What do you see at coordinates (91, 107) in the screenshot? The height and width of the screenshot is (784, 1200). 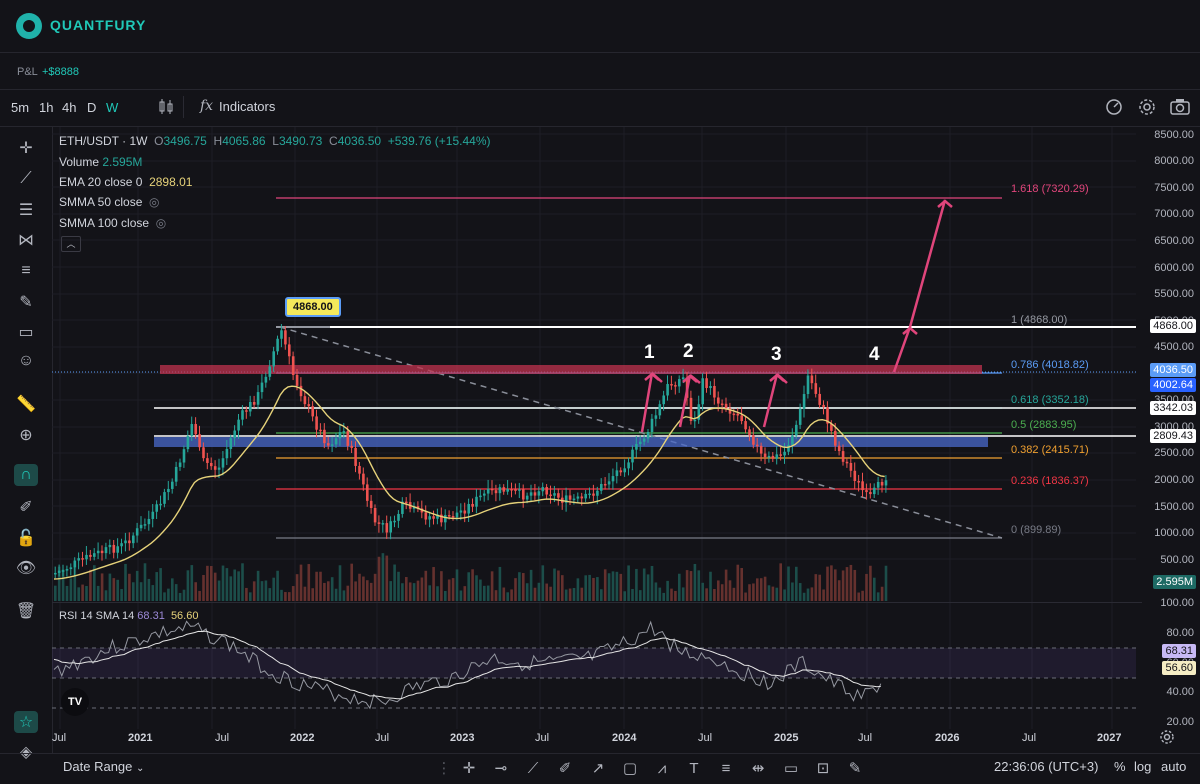 I see `timeframe-d: D` at bounding box center [91, 107].